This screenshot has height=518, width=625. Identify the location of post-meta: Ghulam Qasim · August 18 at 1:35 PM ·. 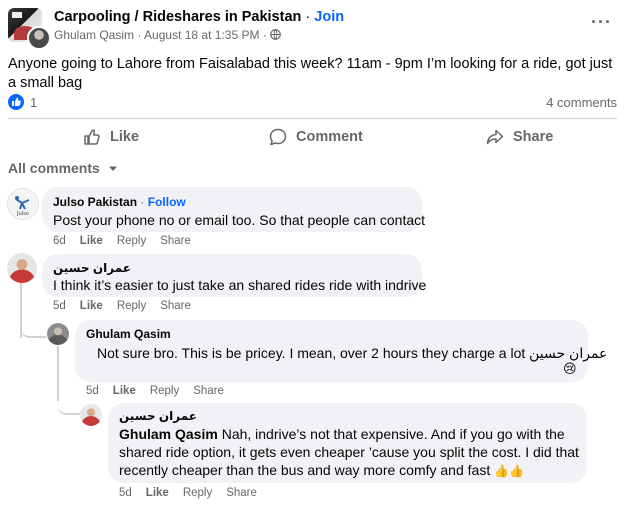
(168, 35).